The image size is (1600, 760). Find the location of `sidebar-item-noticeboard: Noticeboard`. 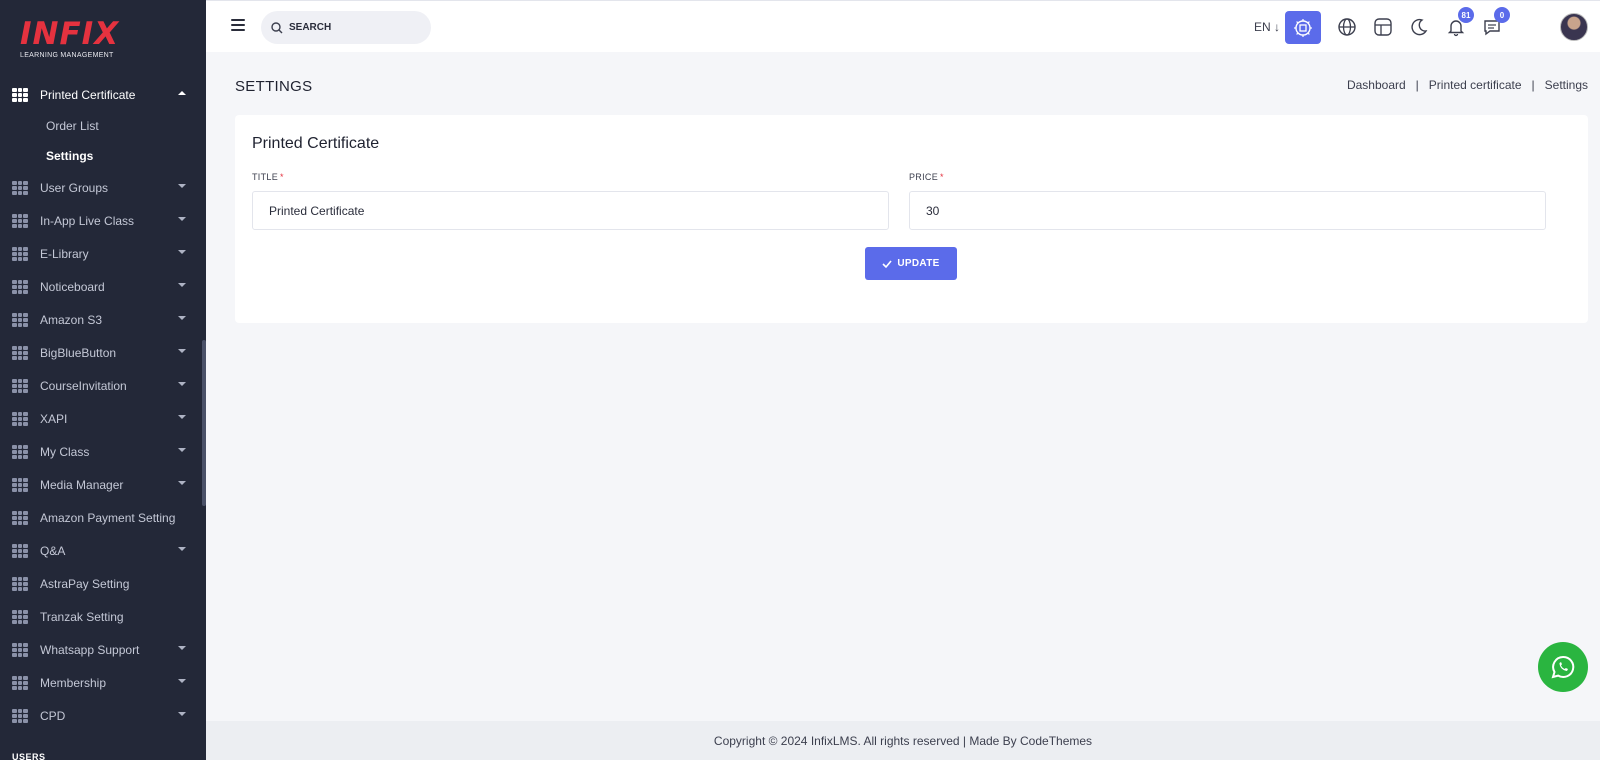

sidebar-item-noticeboard: Noticeboard is located at coordinates (103, 286).